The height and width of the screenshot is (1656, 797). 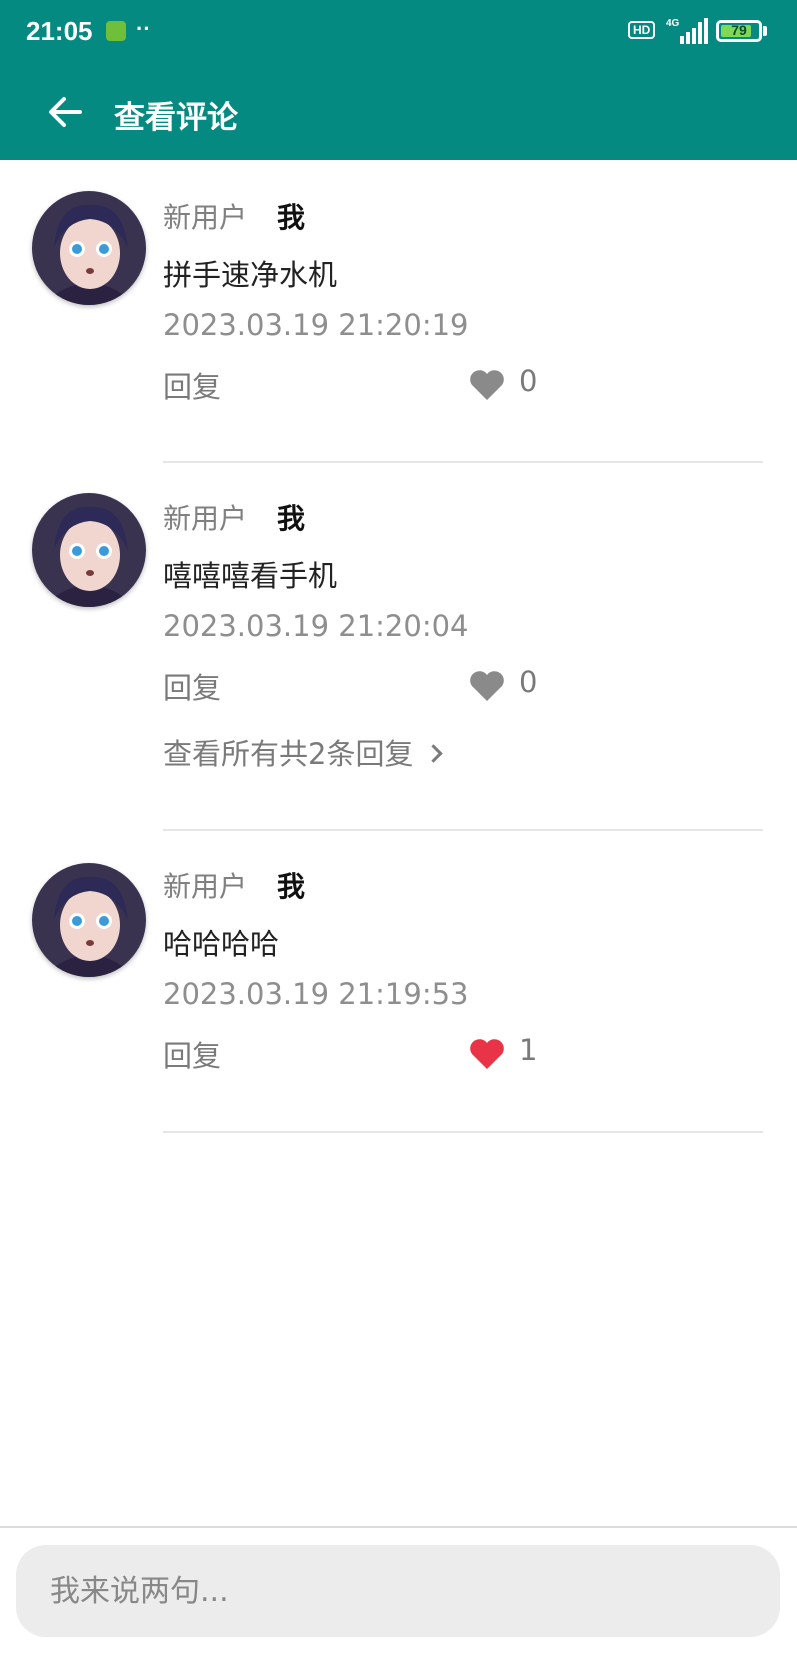 What do you see at coordinates (221, 944) in the screenshot?
I see `comment-text: 哈哈哈哈` at bounding box center [221, 944].